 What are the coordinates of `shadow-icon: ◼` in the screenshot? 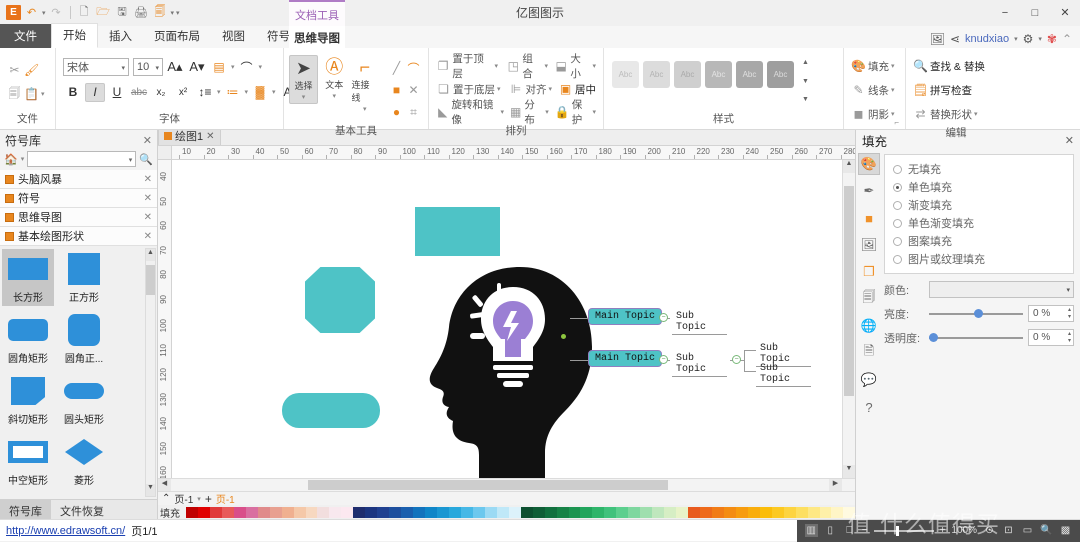 It's located at (858, 114).